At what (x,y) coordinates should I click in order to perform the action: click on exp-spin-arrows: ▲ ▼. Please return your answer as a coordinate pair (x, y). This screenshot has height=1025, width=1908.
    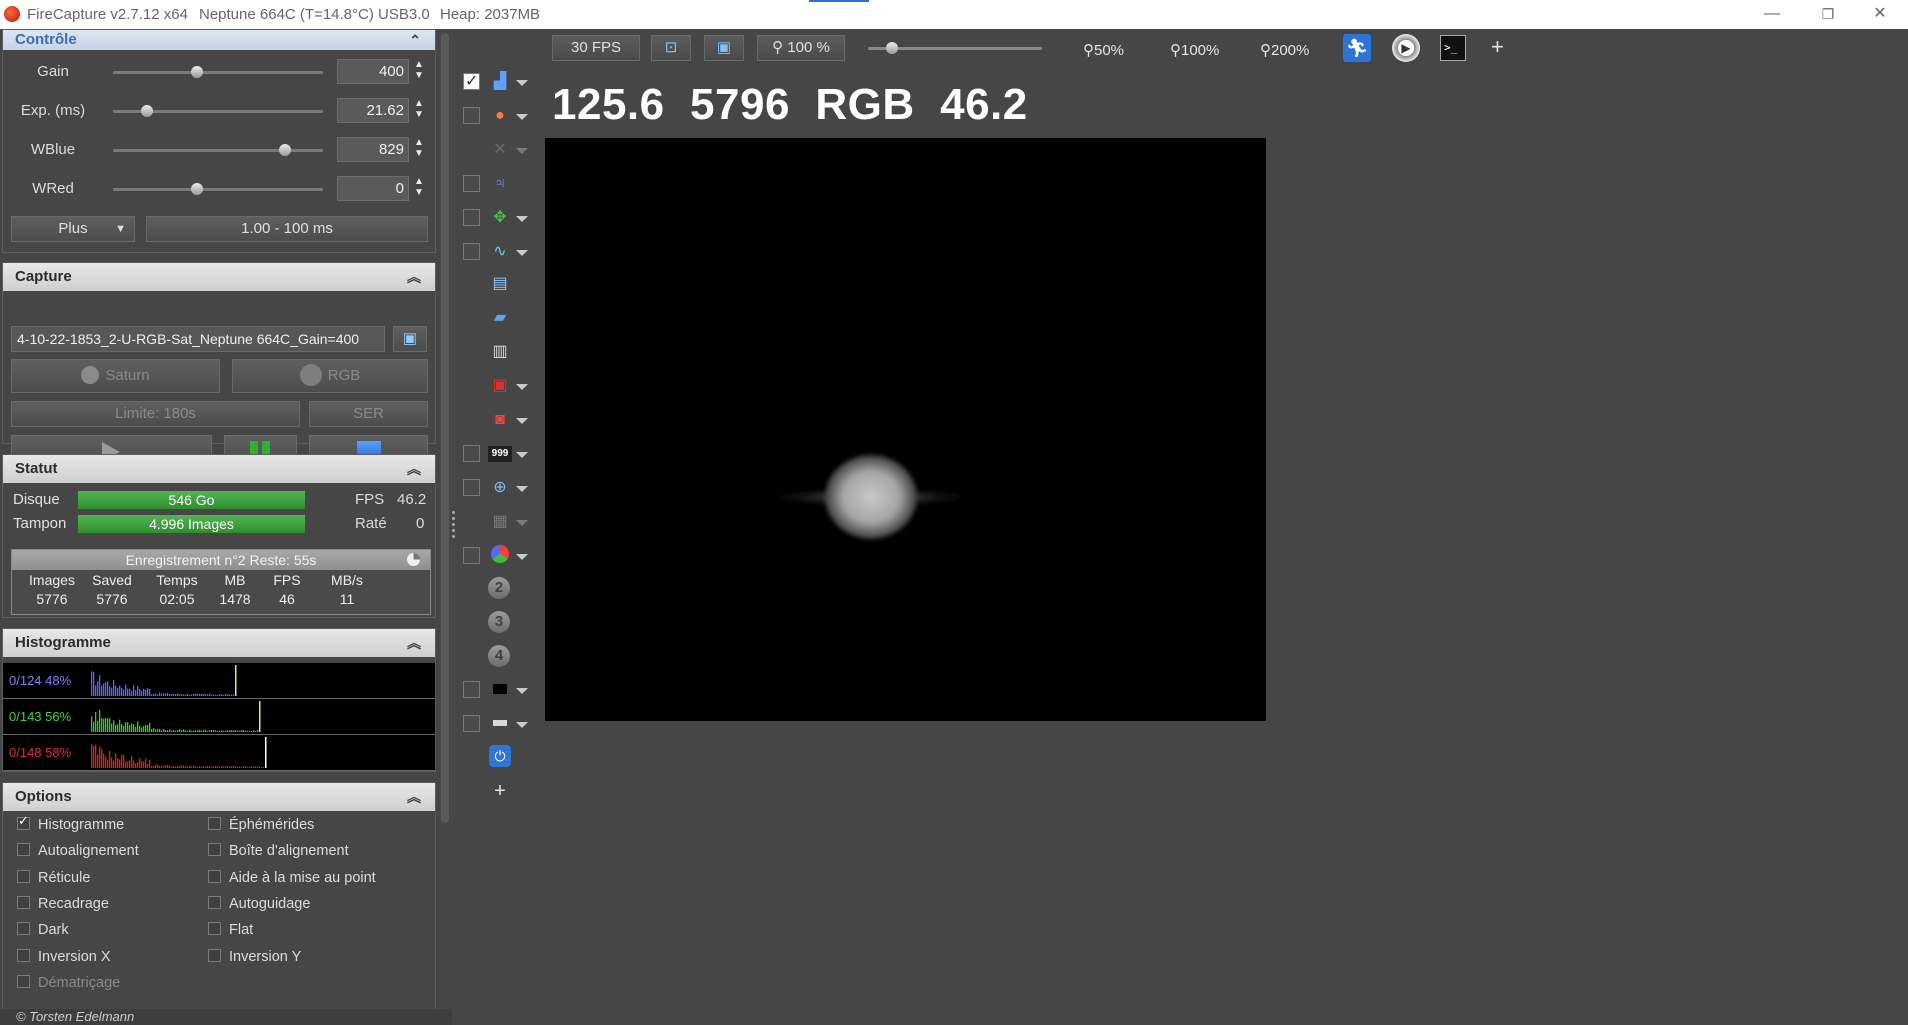
    Looking at the image, I should click on (419, 110).